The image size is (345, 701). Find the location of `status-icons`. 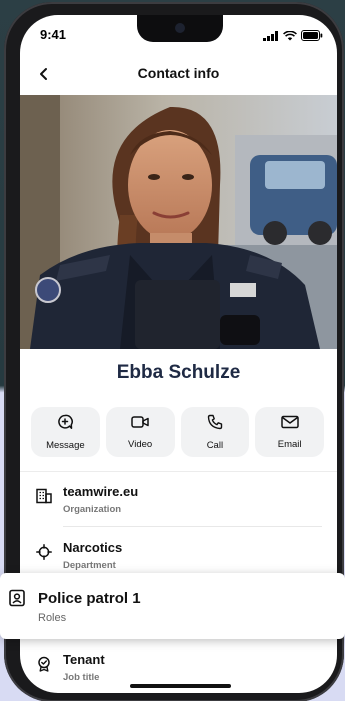

status-icons is located at coordinates (293, 37).